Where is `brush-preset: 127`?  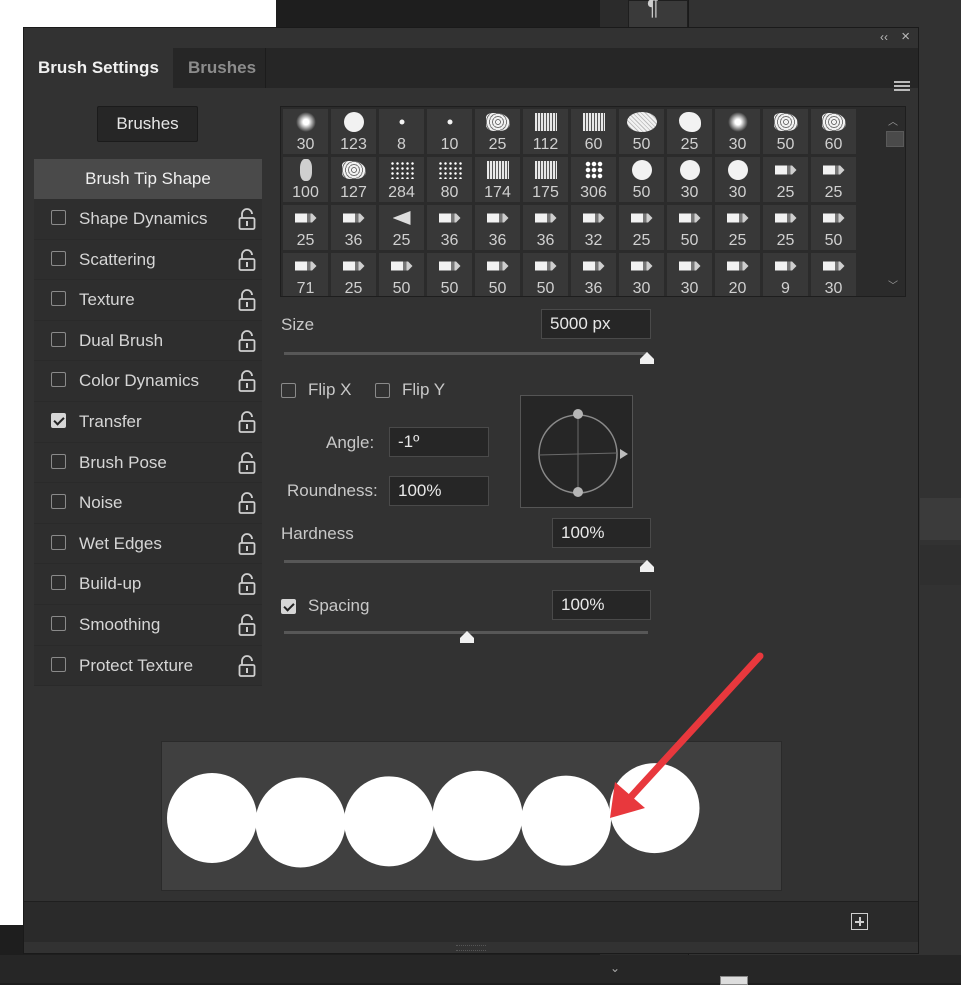
brush-preset: 127 is located at coordinates (353, 179).